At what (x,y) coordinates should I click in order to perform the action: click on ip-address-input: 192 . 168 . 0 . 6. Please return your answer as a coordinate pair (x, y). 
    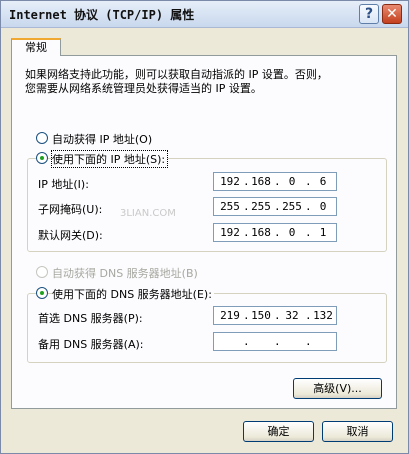
    Looking at the image, I should click on (275, 181).